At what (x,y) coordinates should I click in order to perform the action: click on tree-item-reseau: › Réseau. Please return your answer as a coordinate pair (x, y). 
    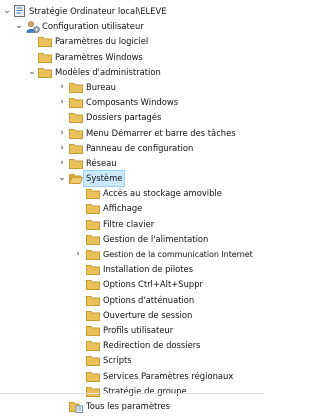
    Looking at the image, I should click on (132, 163).